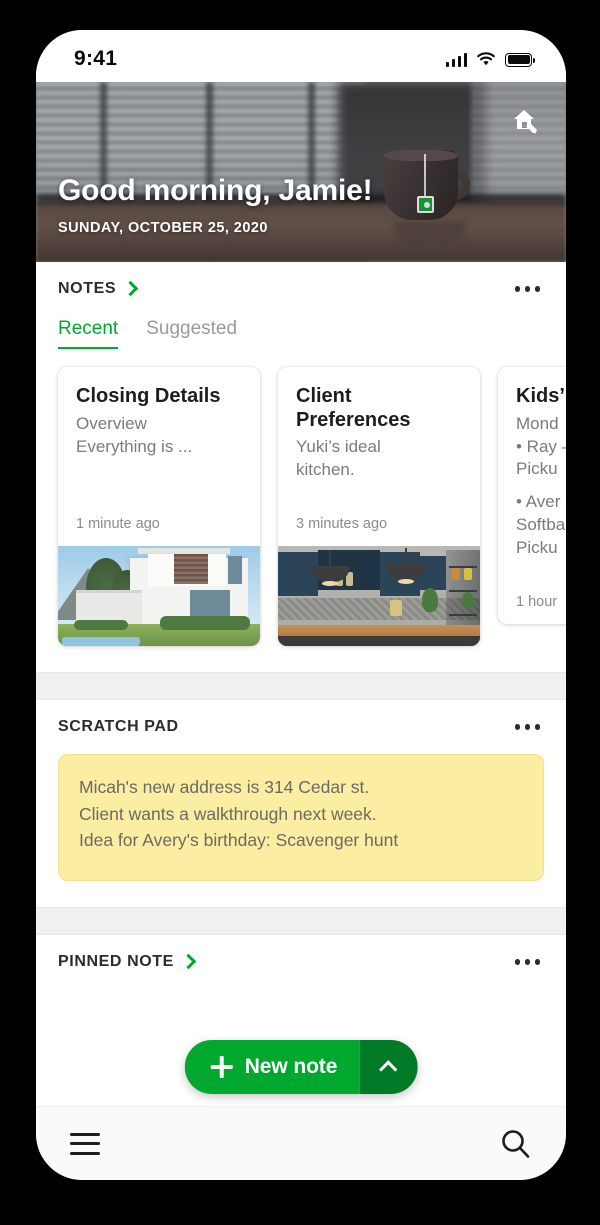  What do you see at coordinates (325, 470) in the screenshot?
I see `note-preview-line: kitchen.` at bounding box center [325, 470].